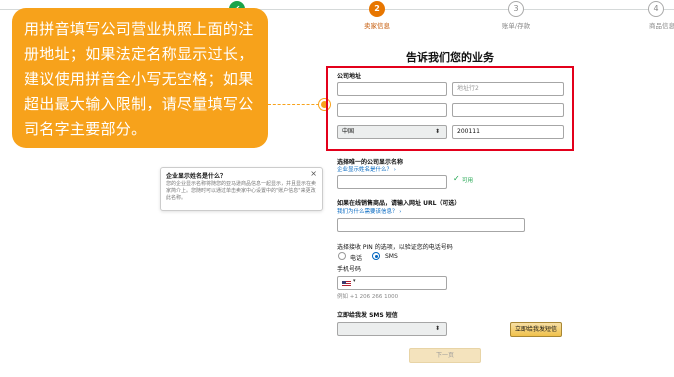  What do you see at coordinates (346, 284) in the screenshot?
I see `us-flag-icon` at bounding box center [346, 284].